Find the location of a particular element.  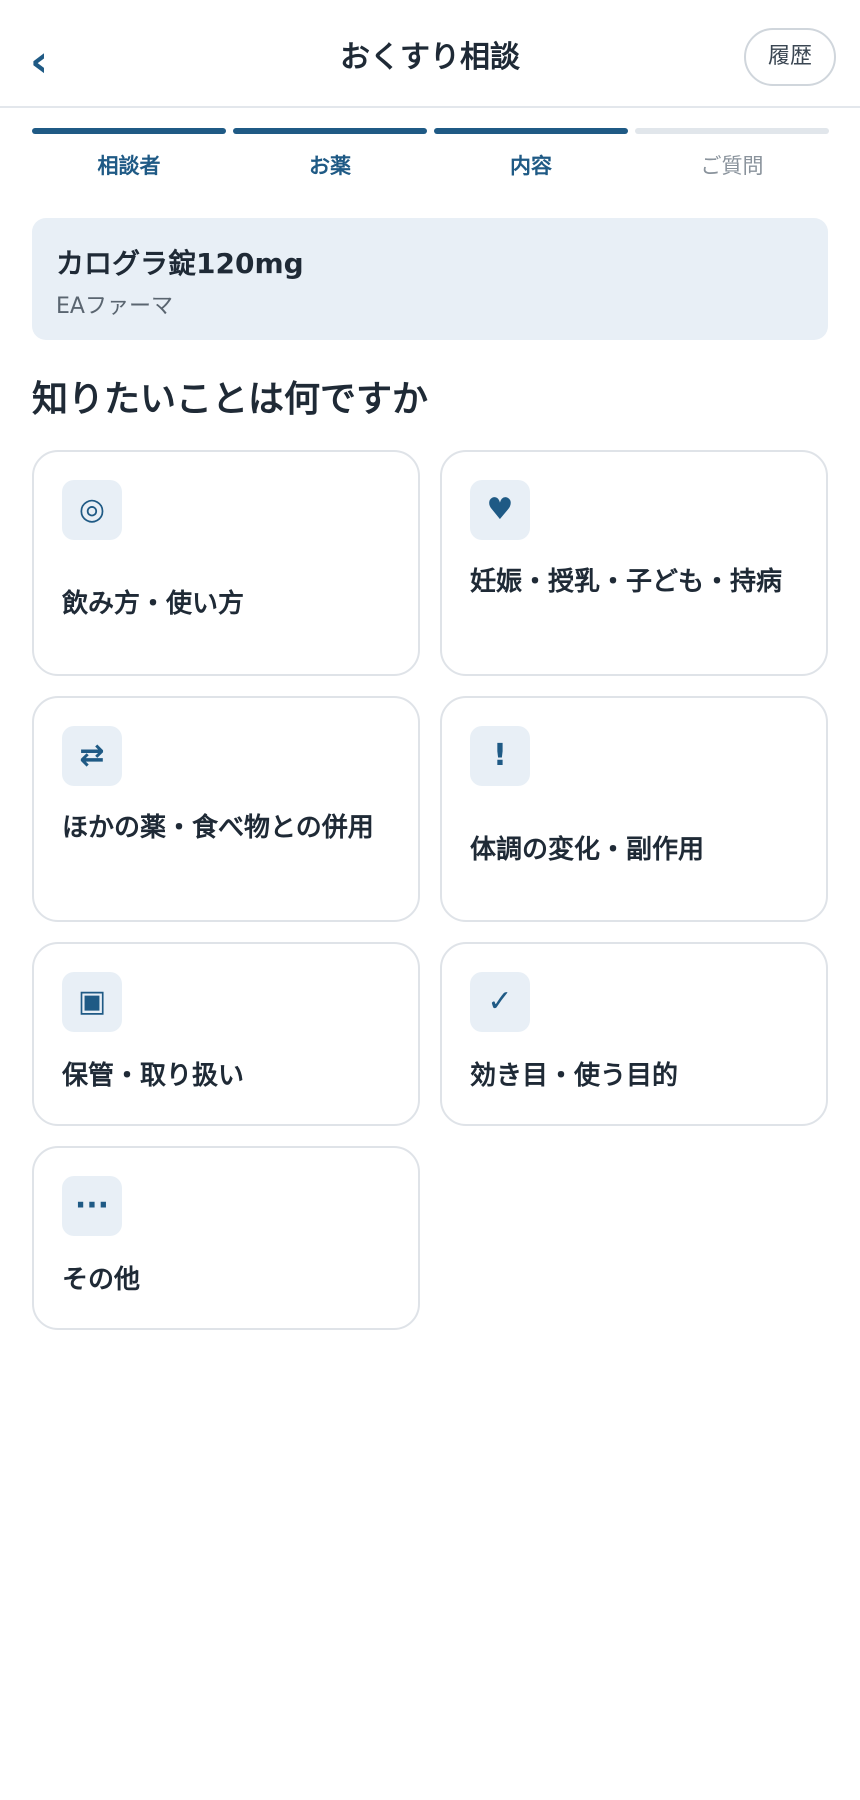

step-requester: 相談者 is located at coordinates (129, 158).